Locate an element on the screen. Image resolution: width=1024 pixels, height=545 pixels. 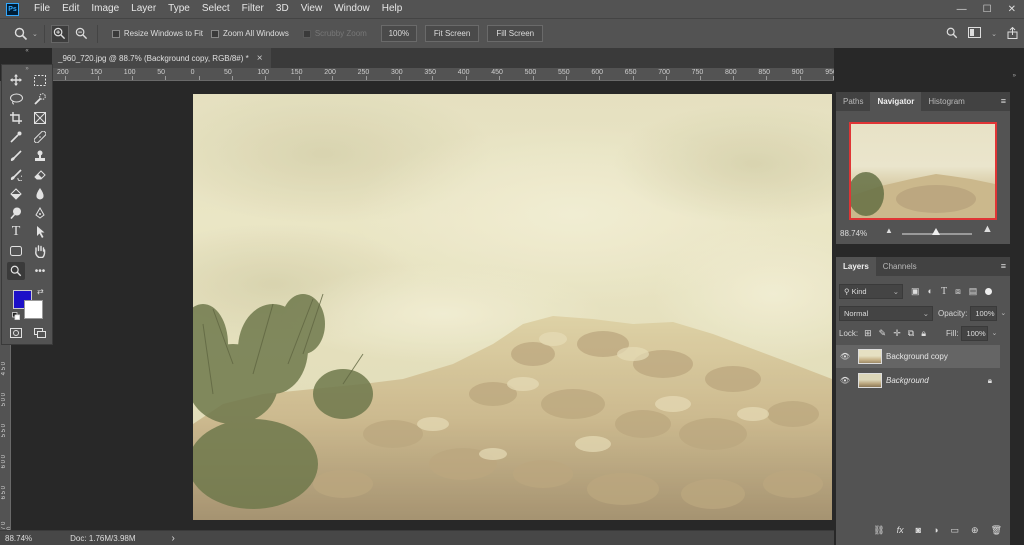
menu-edit: Edit is located at coordinates (70, 9).